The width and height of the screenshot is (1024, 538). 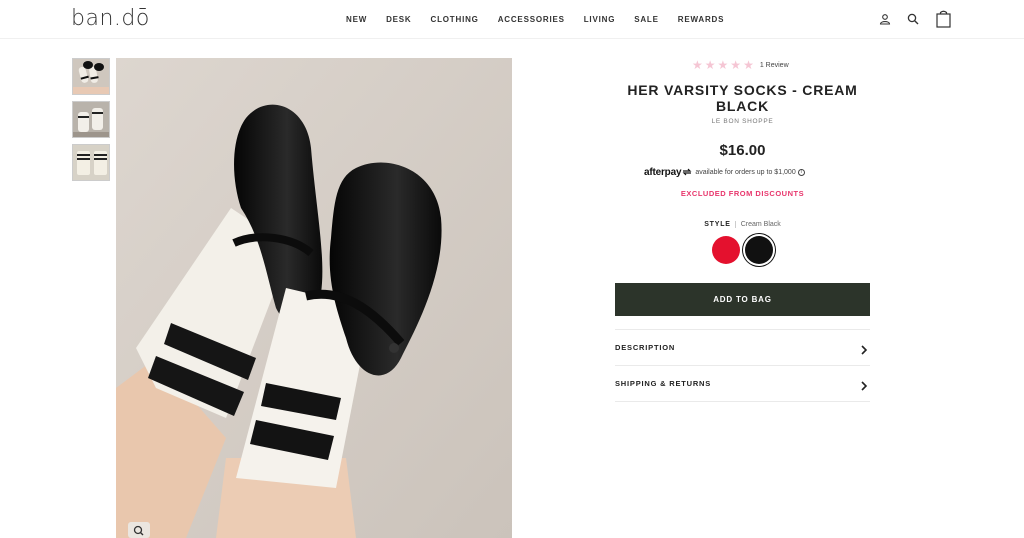 I want to click on site-logo: ban.dō, so click(x=110, y=18).